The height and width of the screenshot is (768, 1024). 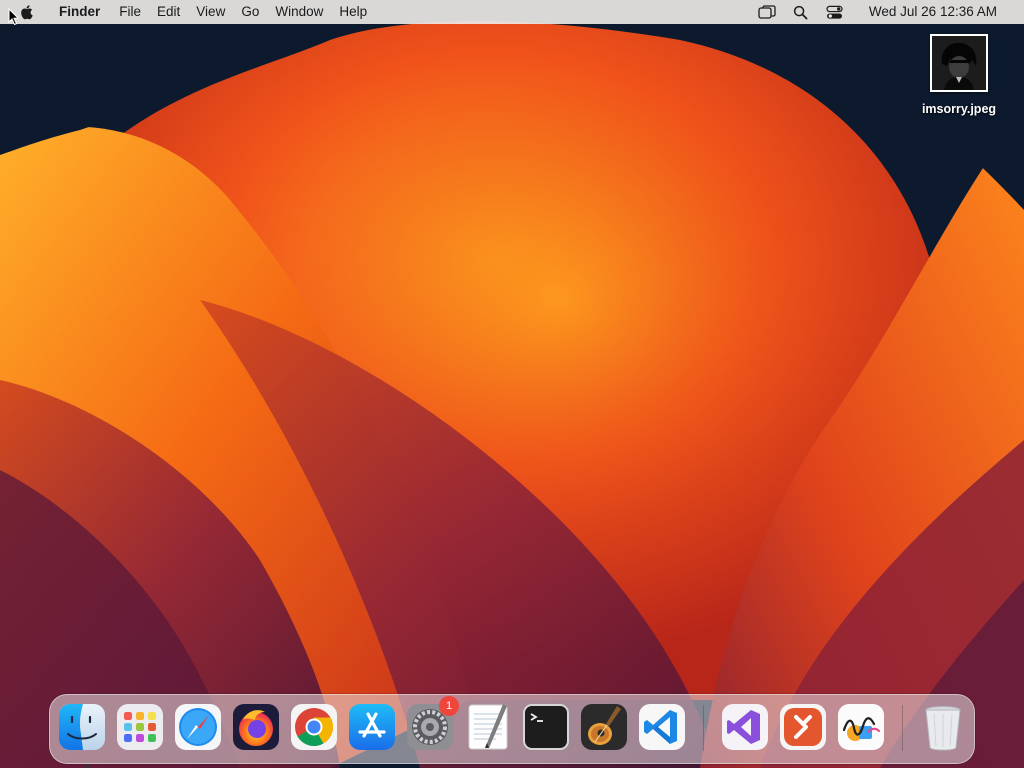 What do you see at coordinates (861, 727) in the screenshot?
I see `freeform-icon` at bounding box center [861, 727].